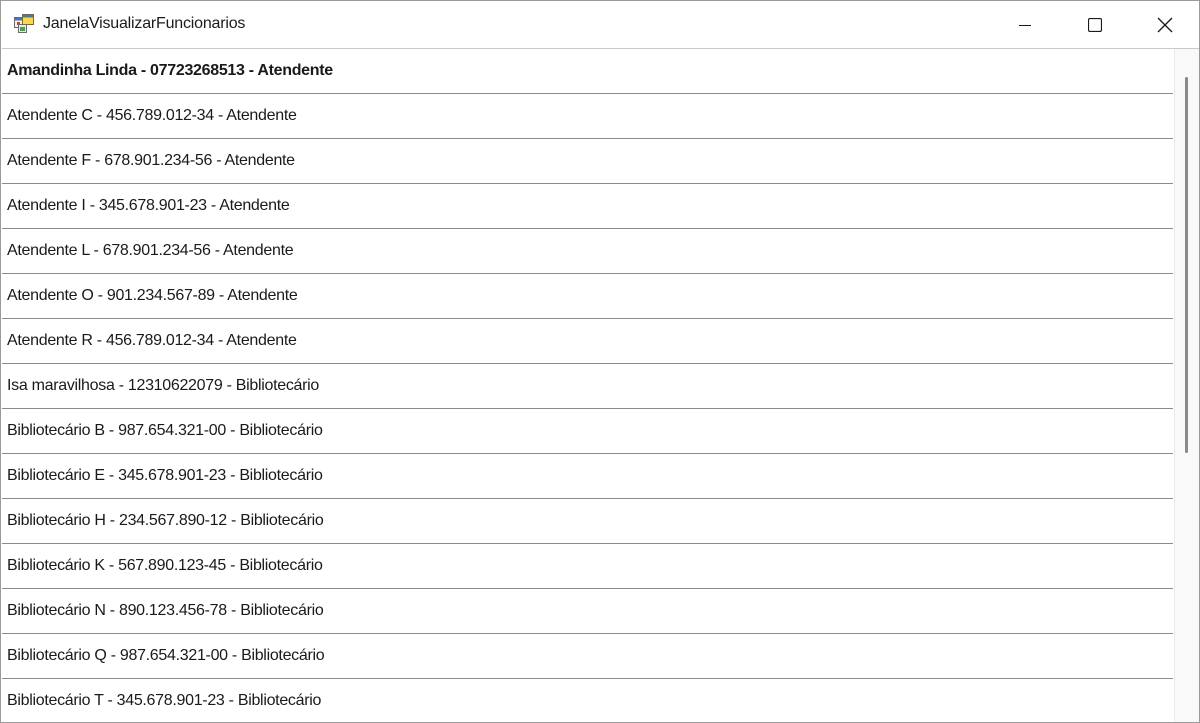 Image resolution: width=1200 pixels, height=723 pixels. I want to click on list-item: Atendente F - 678.901.234-56 - Atendente, so click(587, 161).